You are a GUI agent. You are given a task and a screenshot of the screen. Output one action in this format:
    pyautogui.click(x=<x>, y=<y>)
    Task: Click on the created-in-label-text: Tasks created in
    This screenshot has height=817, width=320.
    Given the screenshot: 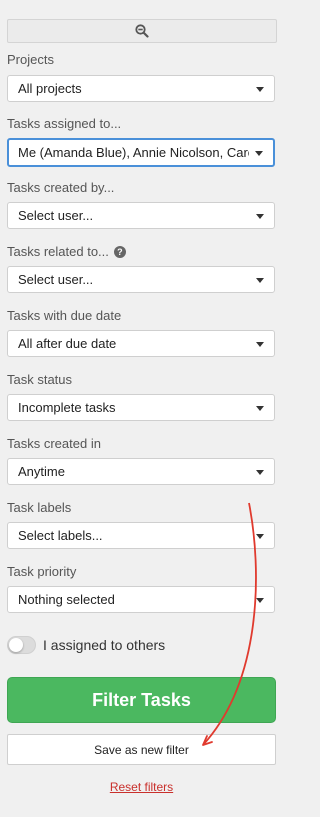 What is the action you would take?
    pyautogui.click(x=54, y=443)
    